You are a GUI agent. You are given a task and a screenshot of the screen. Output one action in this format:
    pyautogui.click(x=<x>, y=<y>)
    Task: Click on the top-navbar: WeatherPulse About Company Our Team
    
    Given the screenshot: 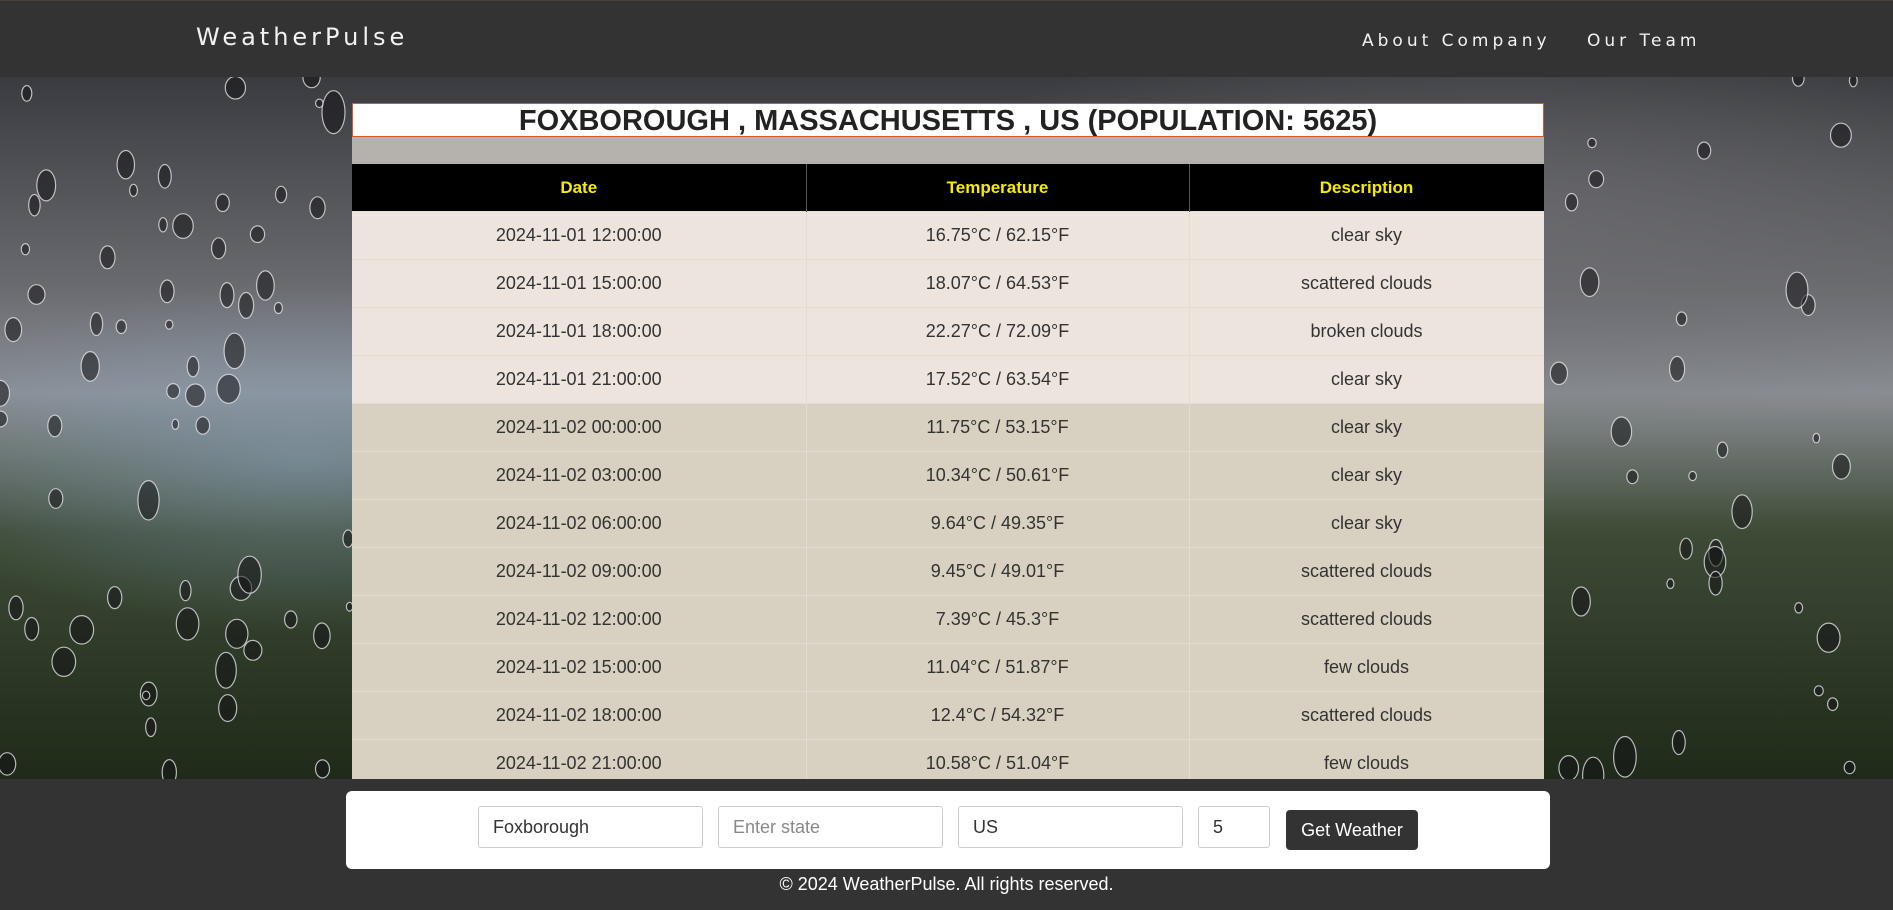 What is the action you would take?
    pyautogui.click(x=946, y=38)
    